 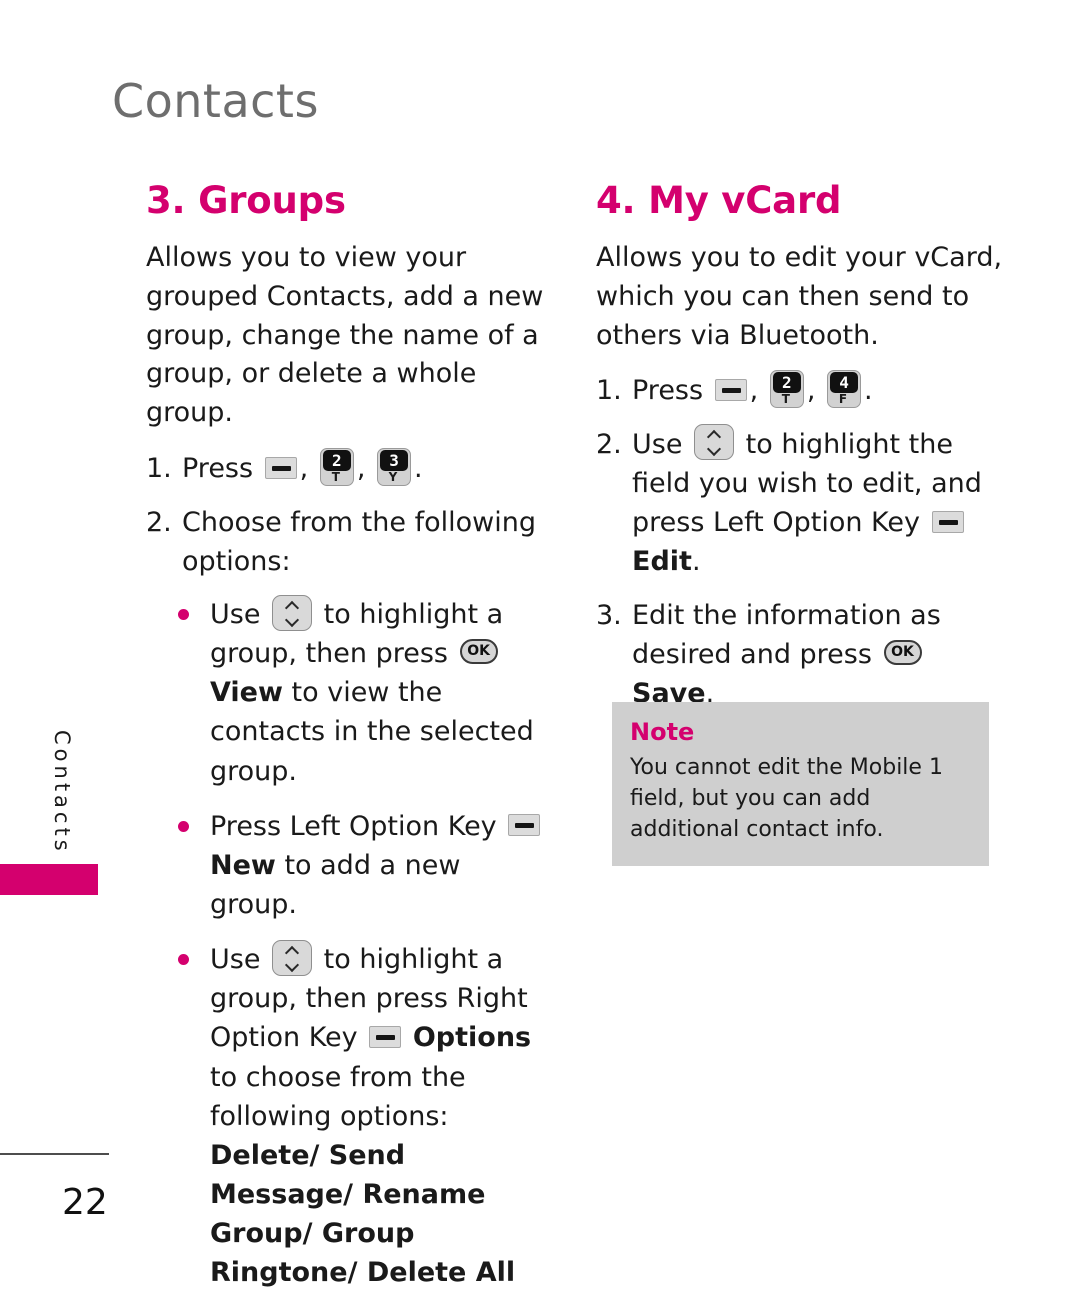 What do you see at coordinates (85, 1202) in the screenshot?
I see `page-number: 22` at bounding box center [85, 1202].